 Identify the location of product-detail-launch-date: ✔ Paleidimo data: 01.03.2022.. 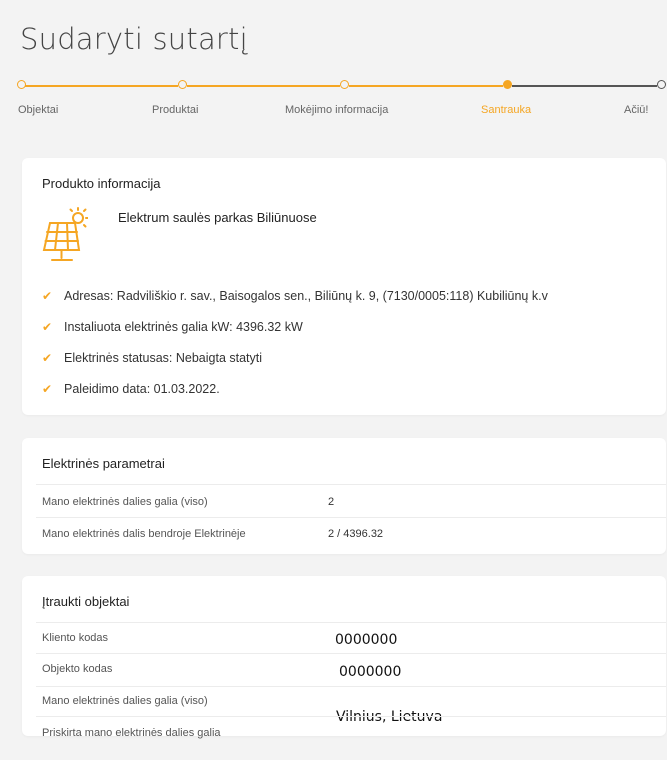
(131, 389).